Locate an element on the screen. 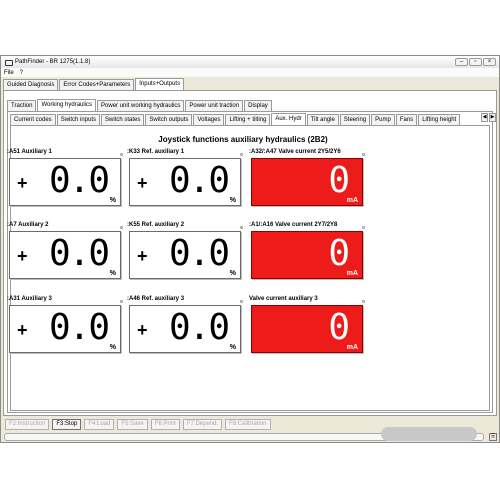 This screenshot has height=500, width=500. f3-stop-button: F3:Stop is located at coordinates (67, 424).